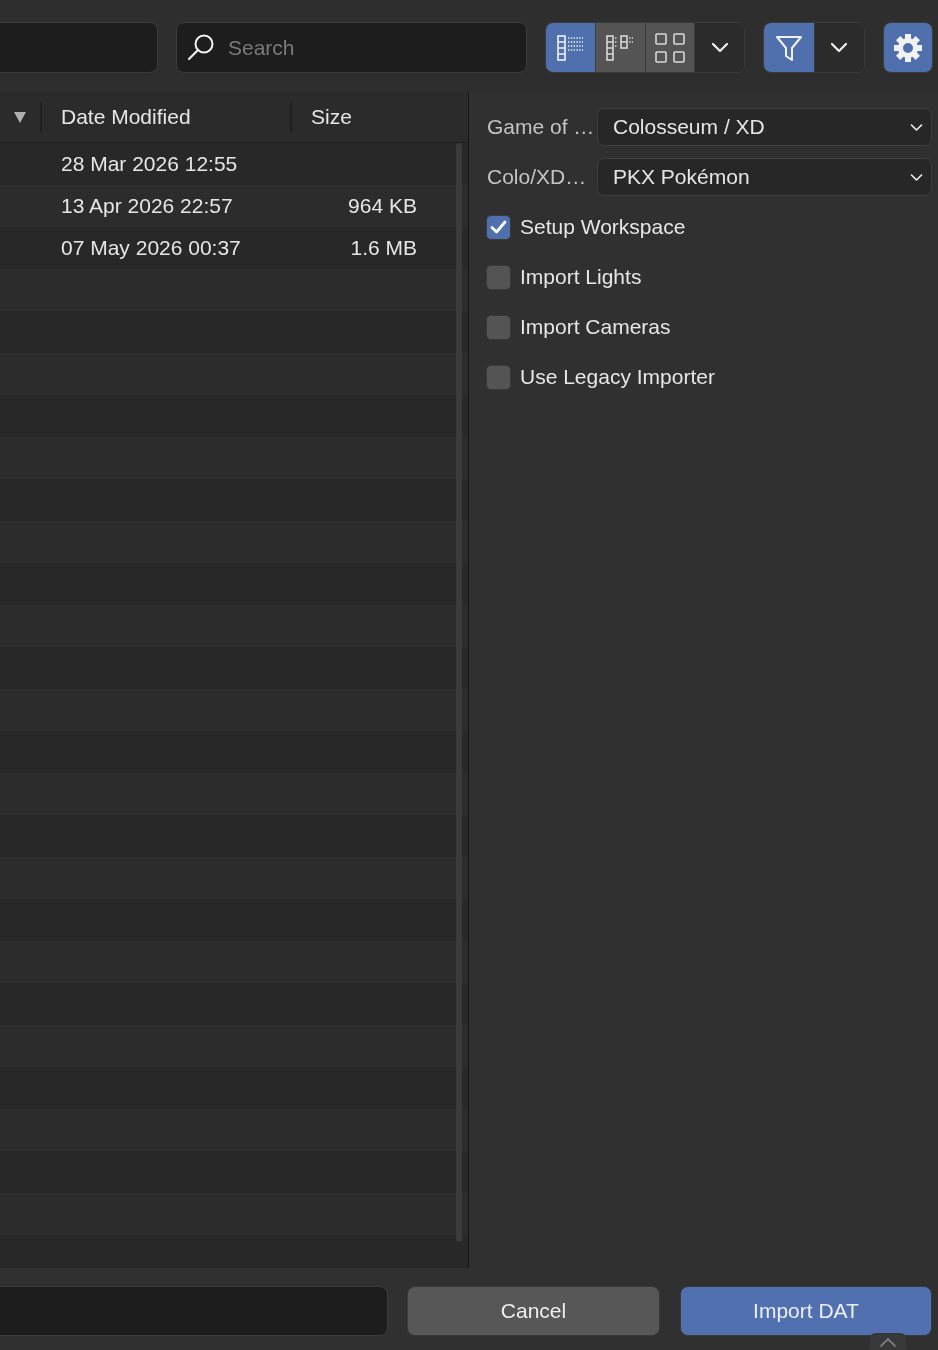 Image resolution: width=938 pixels, height=1350 pixels. What do you see at coordinates (201, 47) in the screenshot?
I see `search-icon` at bounding box center [201, 47].